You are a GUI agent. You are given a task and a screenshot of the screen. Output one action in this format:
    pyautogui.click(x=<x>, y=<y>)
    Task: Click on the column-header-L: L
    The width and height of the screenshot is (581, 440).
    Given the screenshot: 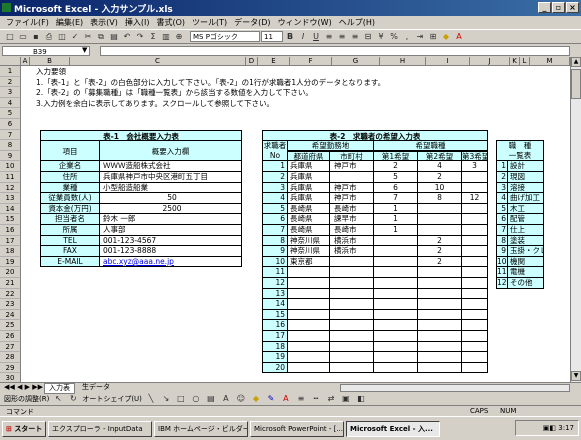 What is the action you would take?
    pyautogui.click(x=525, y=61)
    